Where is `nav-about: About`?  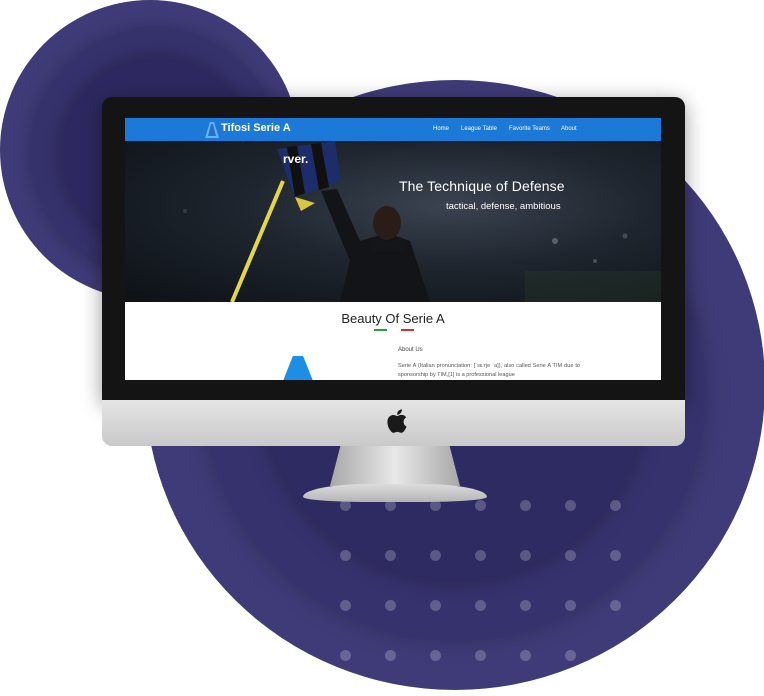
nav-about: About is located at coordinates (569, 129).